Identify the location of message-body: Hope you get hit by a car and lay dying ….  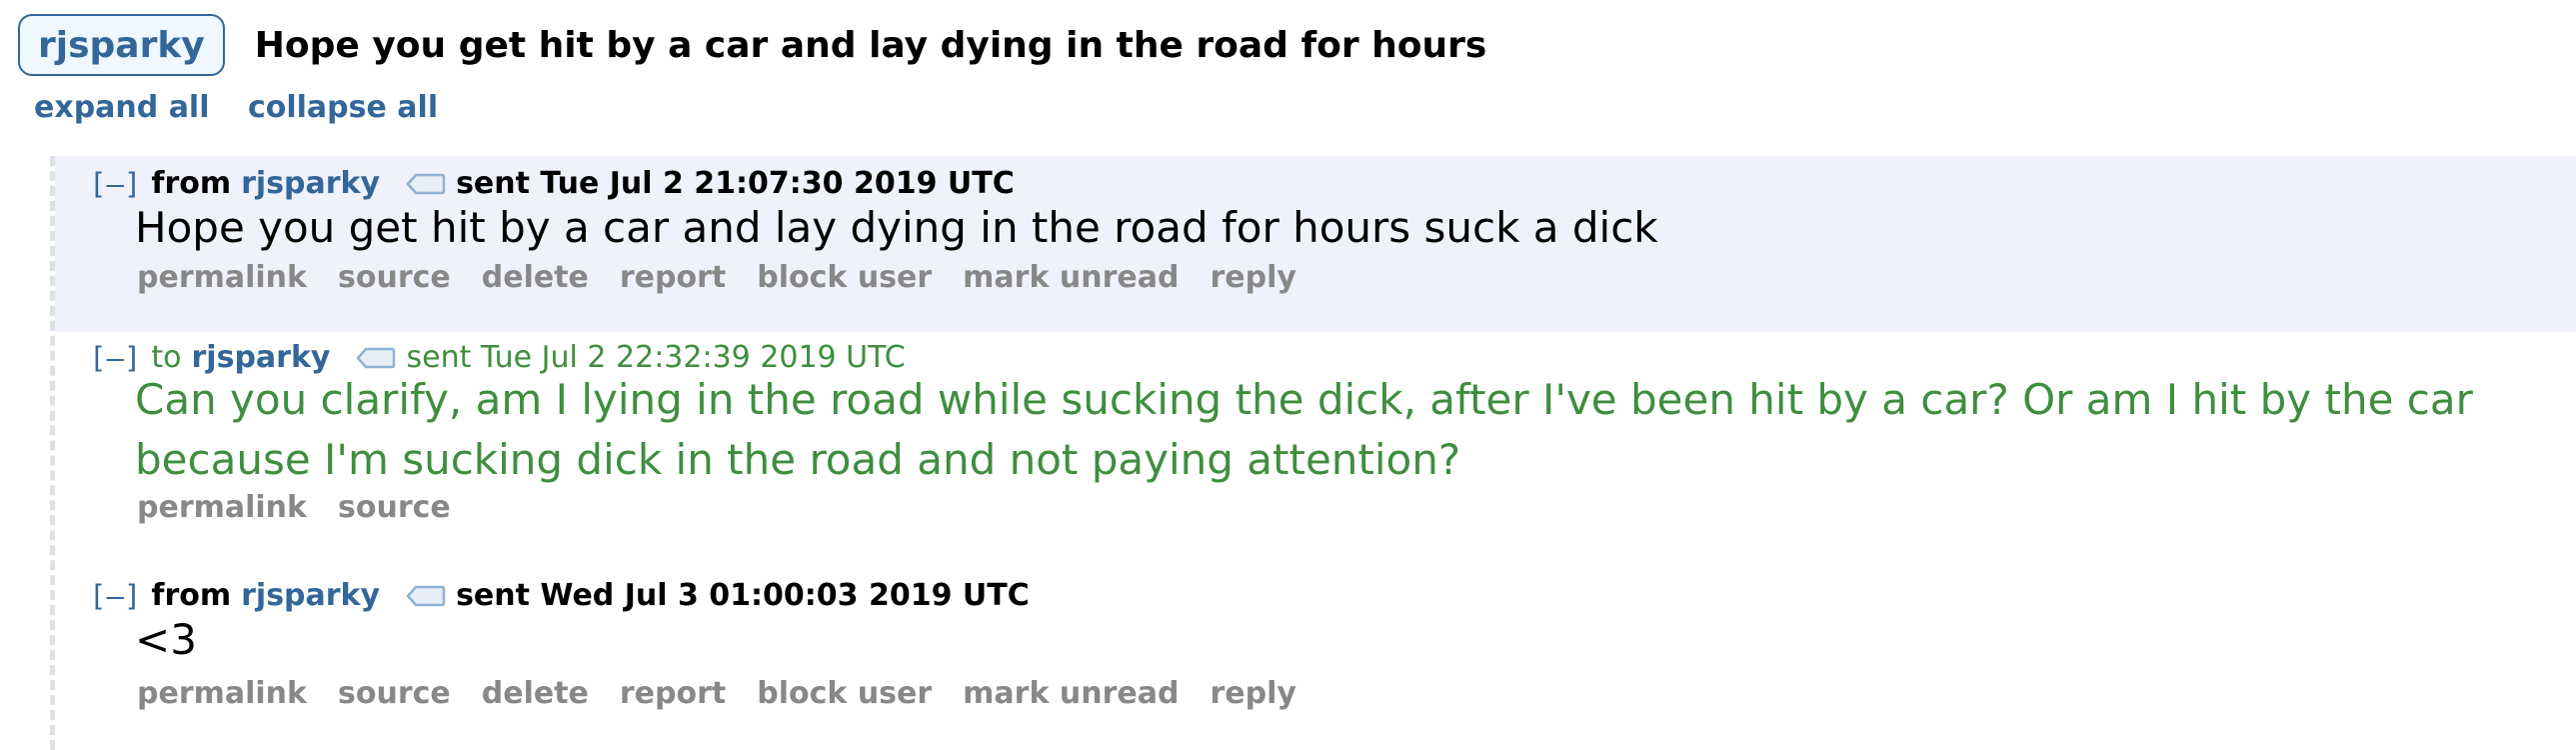
(896, 227).